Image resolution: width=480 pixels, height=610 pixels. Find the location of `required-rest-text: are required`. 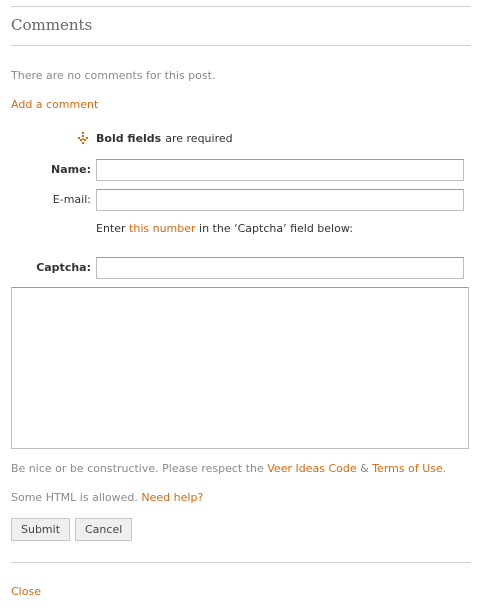

required-rest-text: are required is located at coordinates (199, 138).